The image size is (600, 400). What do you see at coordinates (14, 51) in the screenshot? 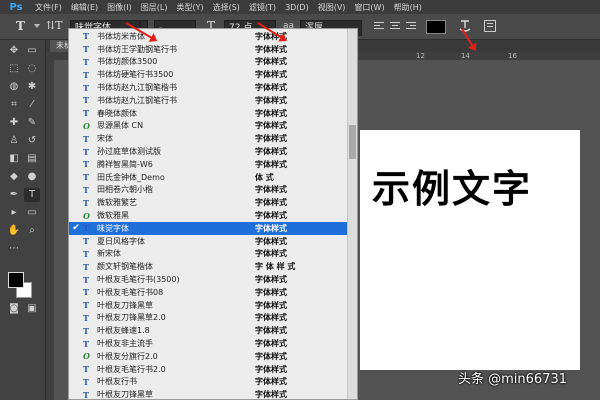
I see `move-tool-icon: ✥` at bounding box center [14, 51].